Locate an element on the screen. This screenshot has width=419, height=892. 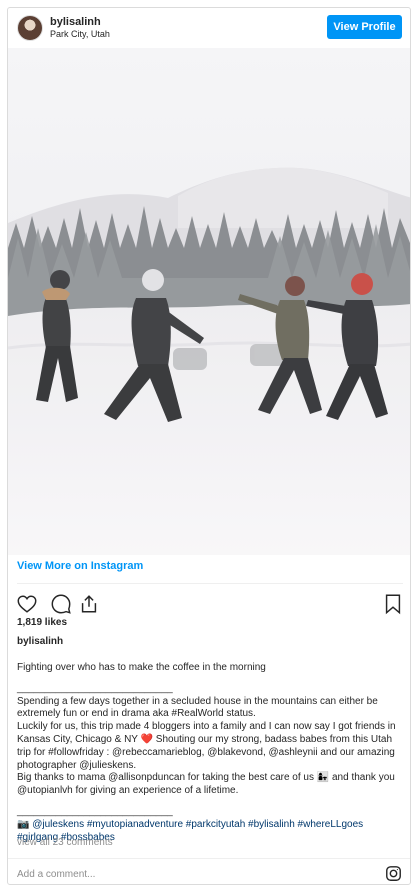
divider is located at coordinates (210, 583).